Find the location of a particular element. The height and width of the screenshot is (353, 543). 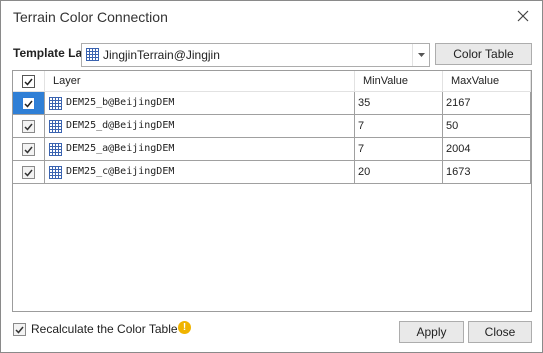

color-table-button: Color Table is located at coordinates (483, 54).